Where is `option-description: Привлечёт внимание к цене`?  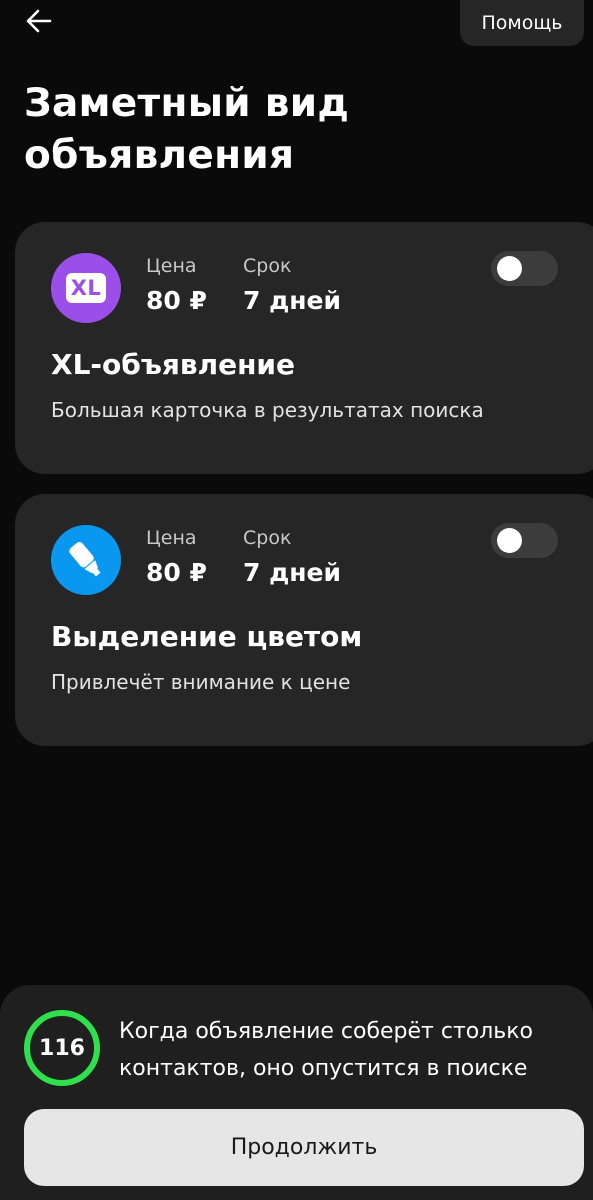 option-description: Привлечёт внимание к цене is located at coordinates (201, 682).